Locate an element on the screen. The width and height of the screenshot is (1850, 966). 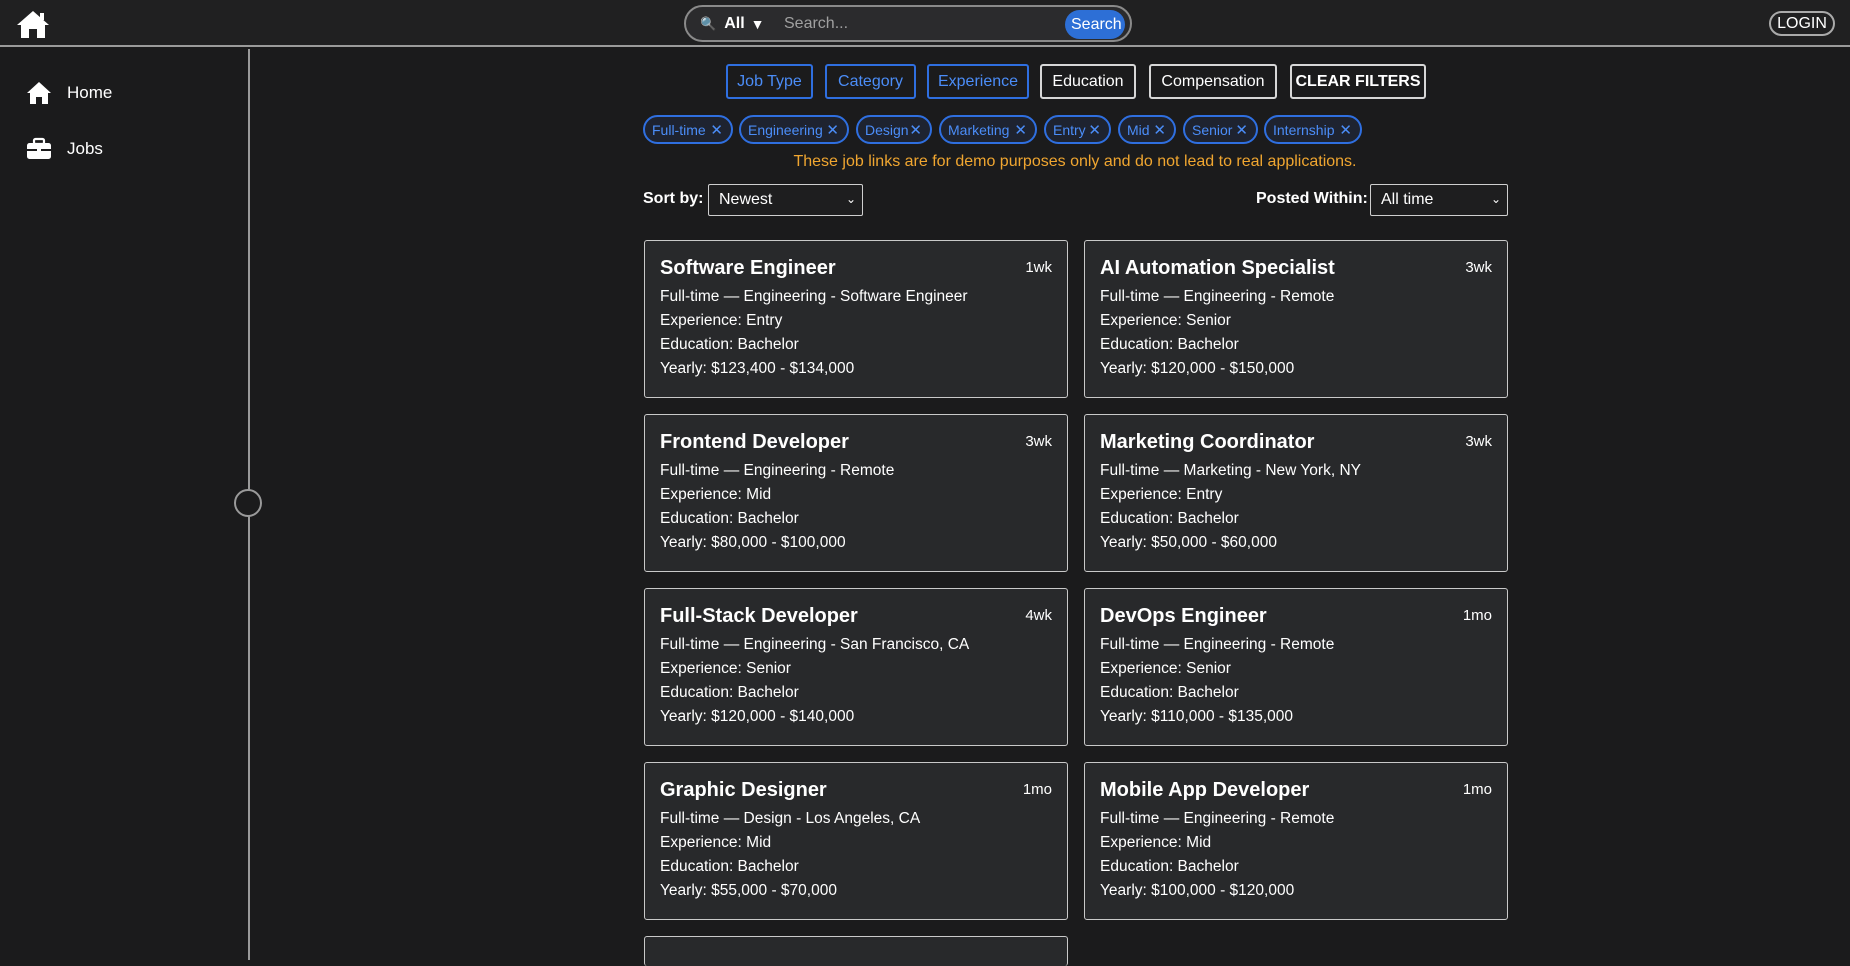
job-pay: Yearly: $80,000 - $100,000 is located at coordinates (753, 542).